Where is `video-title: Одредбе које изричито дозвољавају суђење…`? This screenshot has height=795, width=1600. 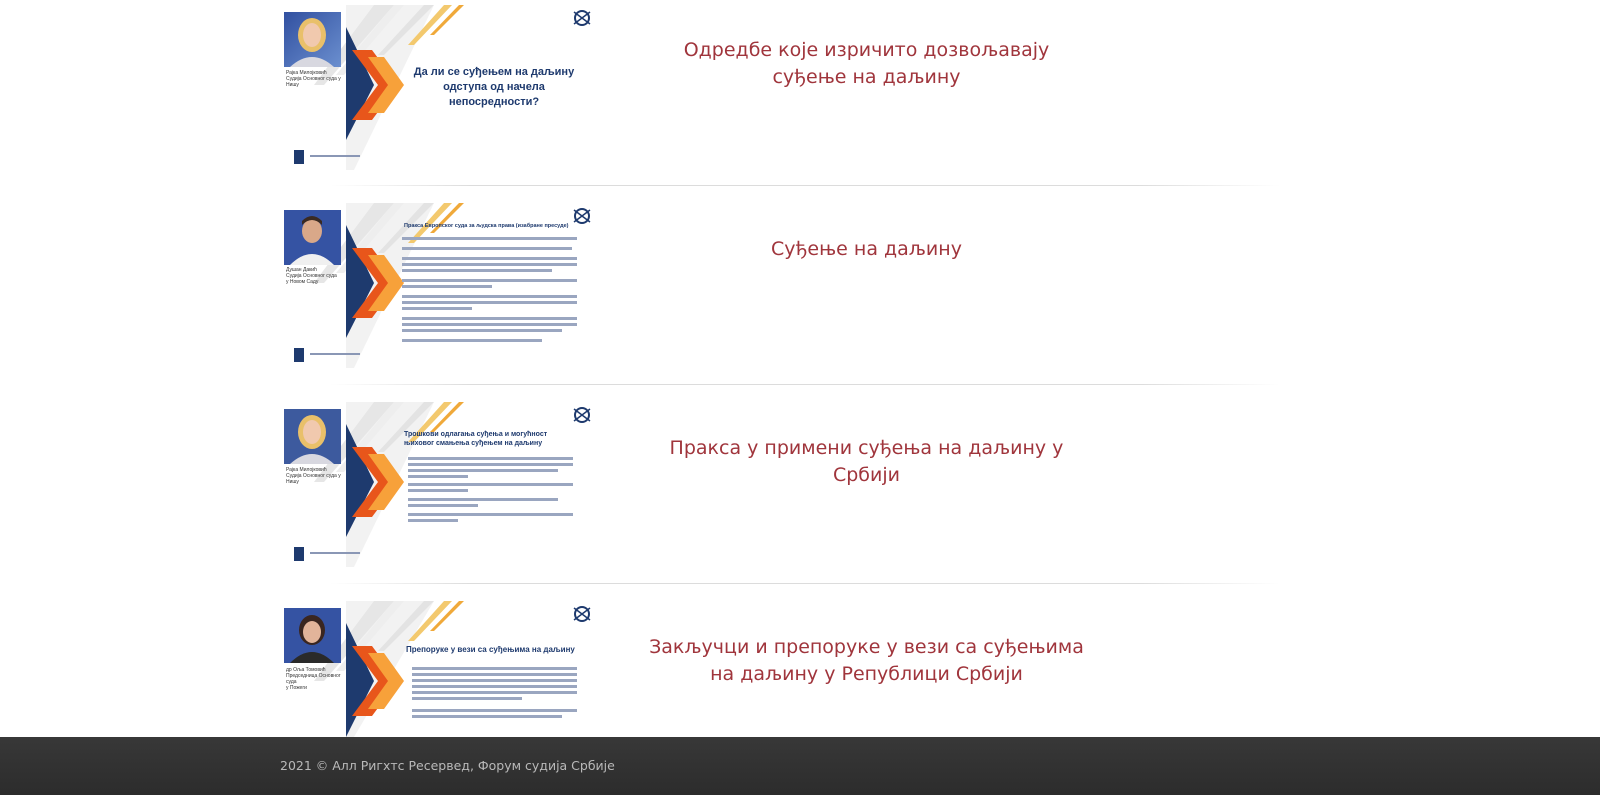 video-title: Одредбе које изричито дозвољавају суђење… is located at coordinates (866, 64).